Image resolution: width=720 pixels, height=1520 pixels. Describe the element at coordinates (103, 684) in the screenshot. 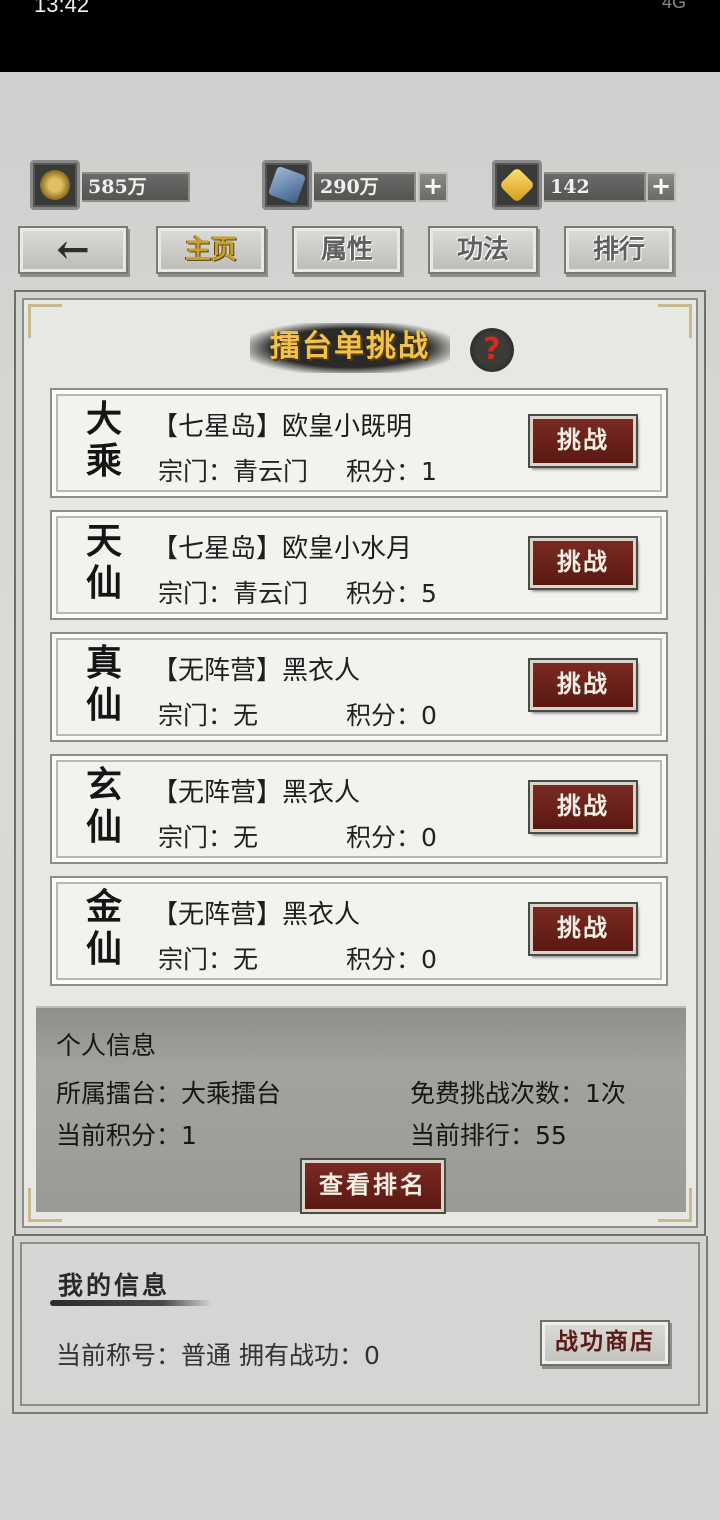

I see `realm-label: 真仙` at that location.